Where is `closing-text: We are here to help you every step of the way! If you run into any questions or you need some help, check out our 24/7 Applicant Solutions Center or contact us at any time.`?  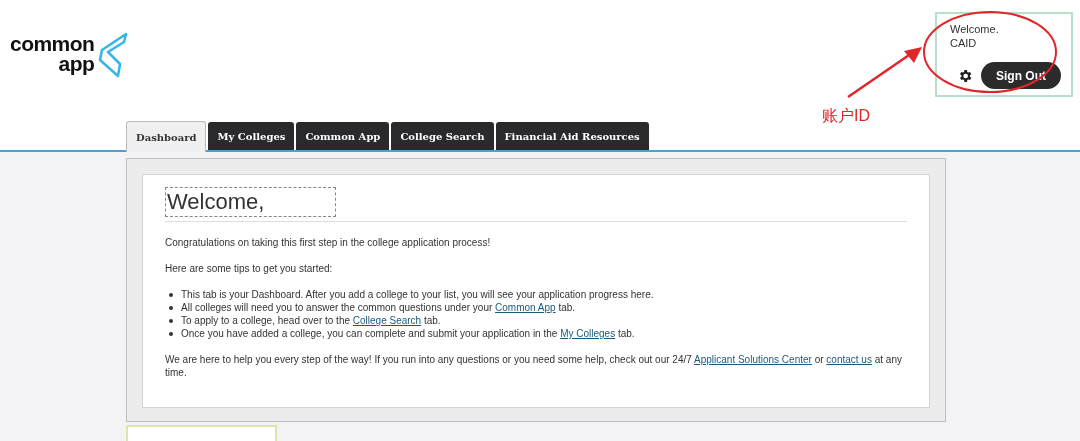 closing-text: We are here to help you every step of the way! If you run into any questions or you need some help, check out our 24/7 Applicant Solutions Center or contact us at any time. is located at coordinates (534, 366).